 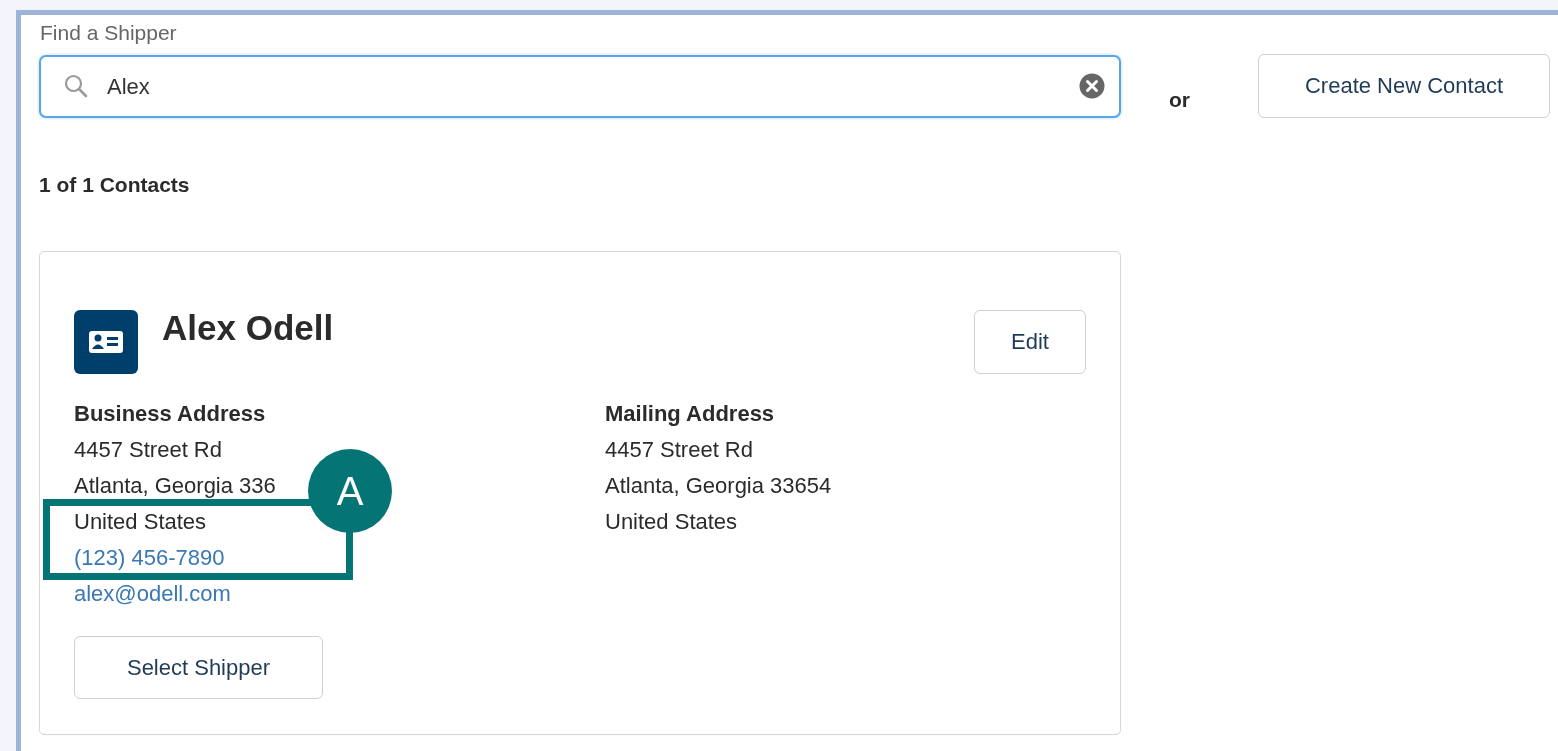 What do you see at coordinates (170, 414) in the screenshot?
I see `address-heading: Business Address` at bounding box center [170, 414].